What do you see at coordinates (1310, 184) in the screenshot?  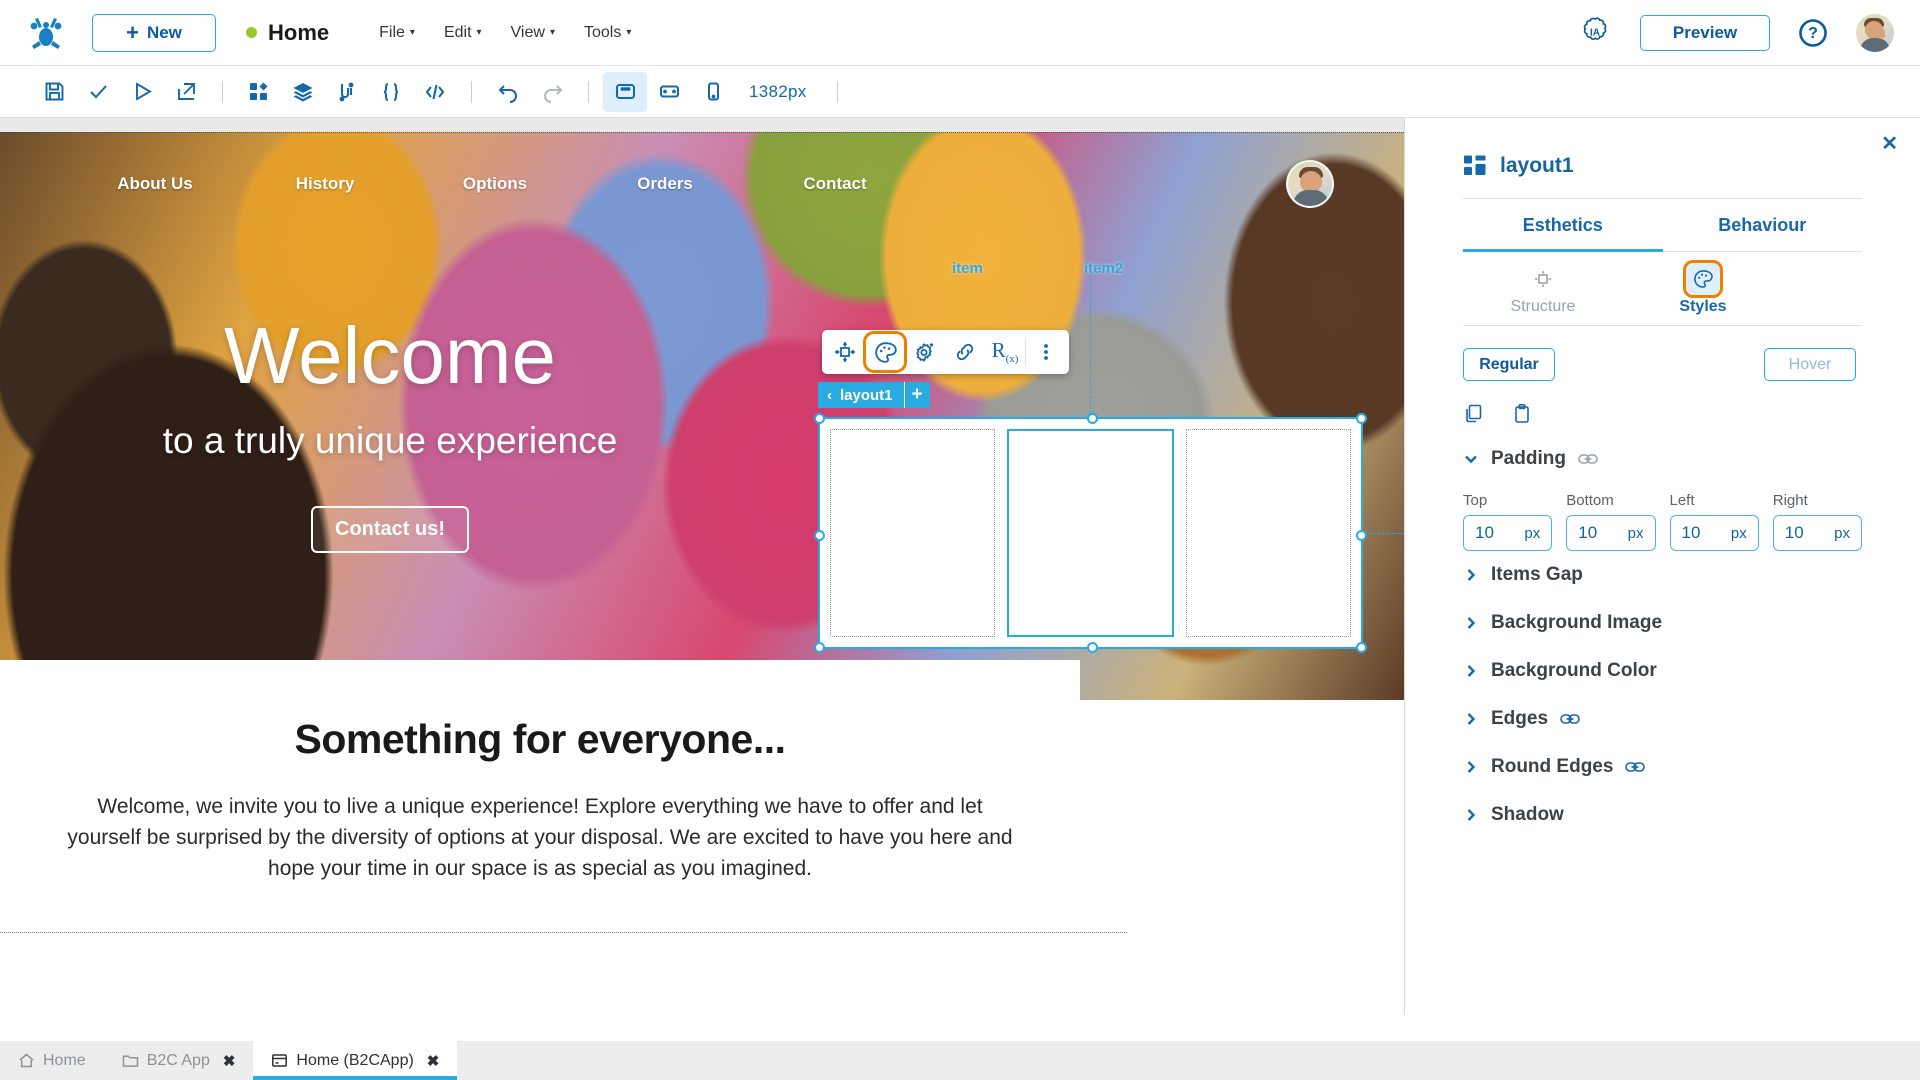 I see `site-avatar` at bounding box center [1310, 184].